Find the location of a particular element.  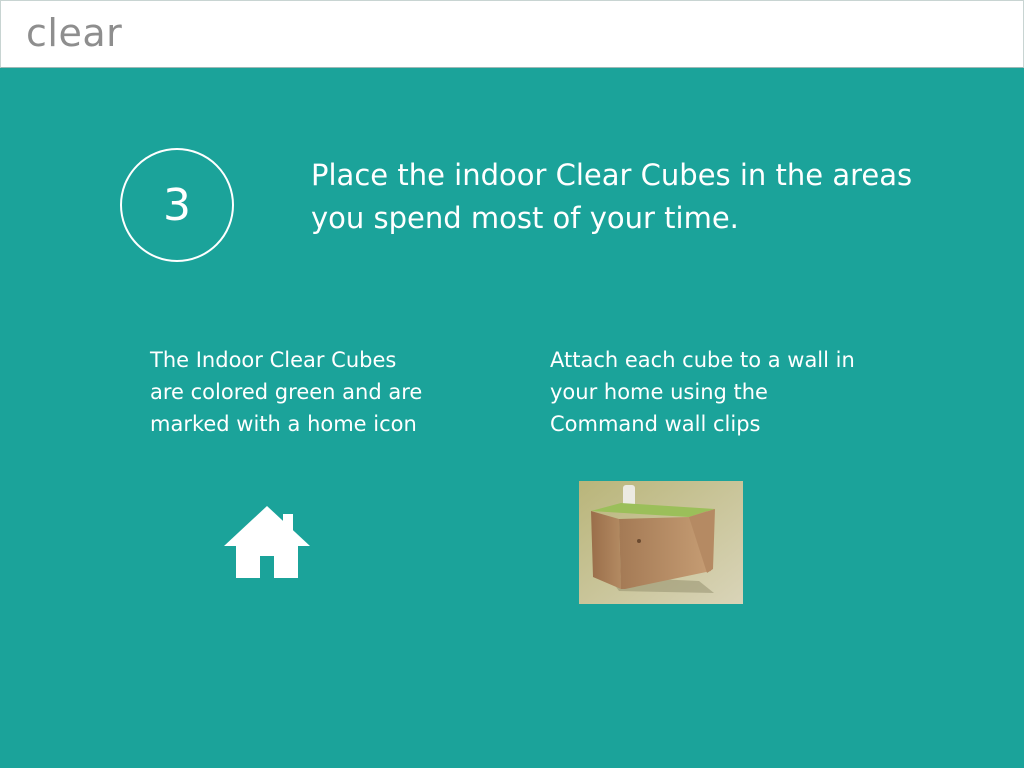

step-number-badge: 3 is located at coordinates (177, 205).